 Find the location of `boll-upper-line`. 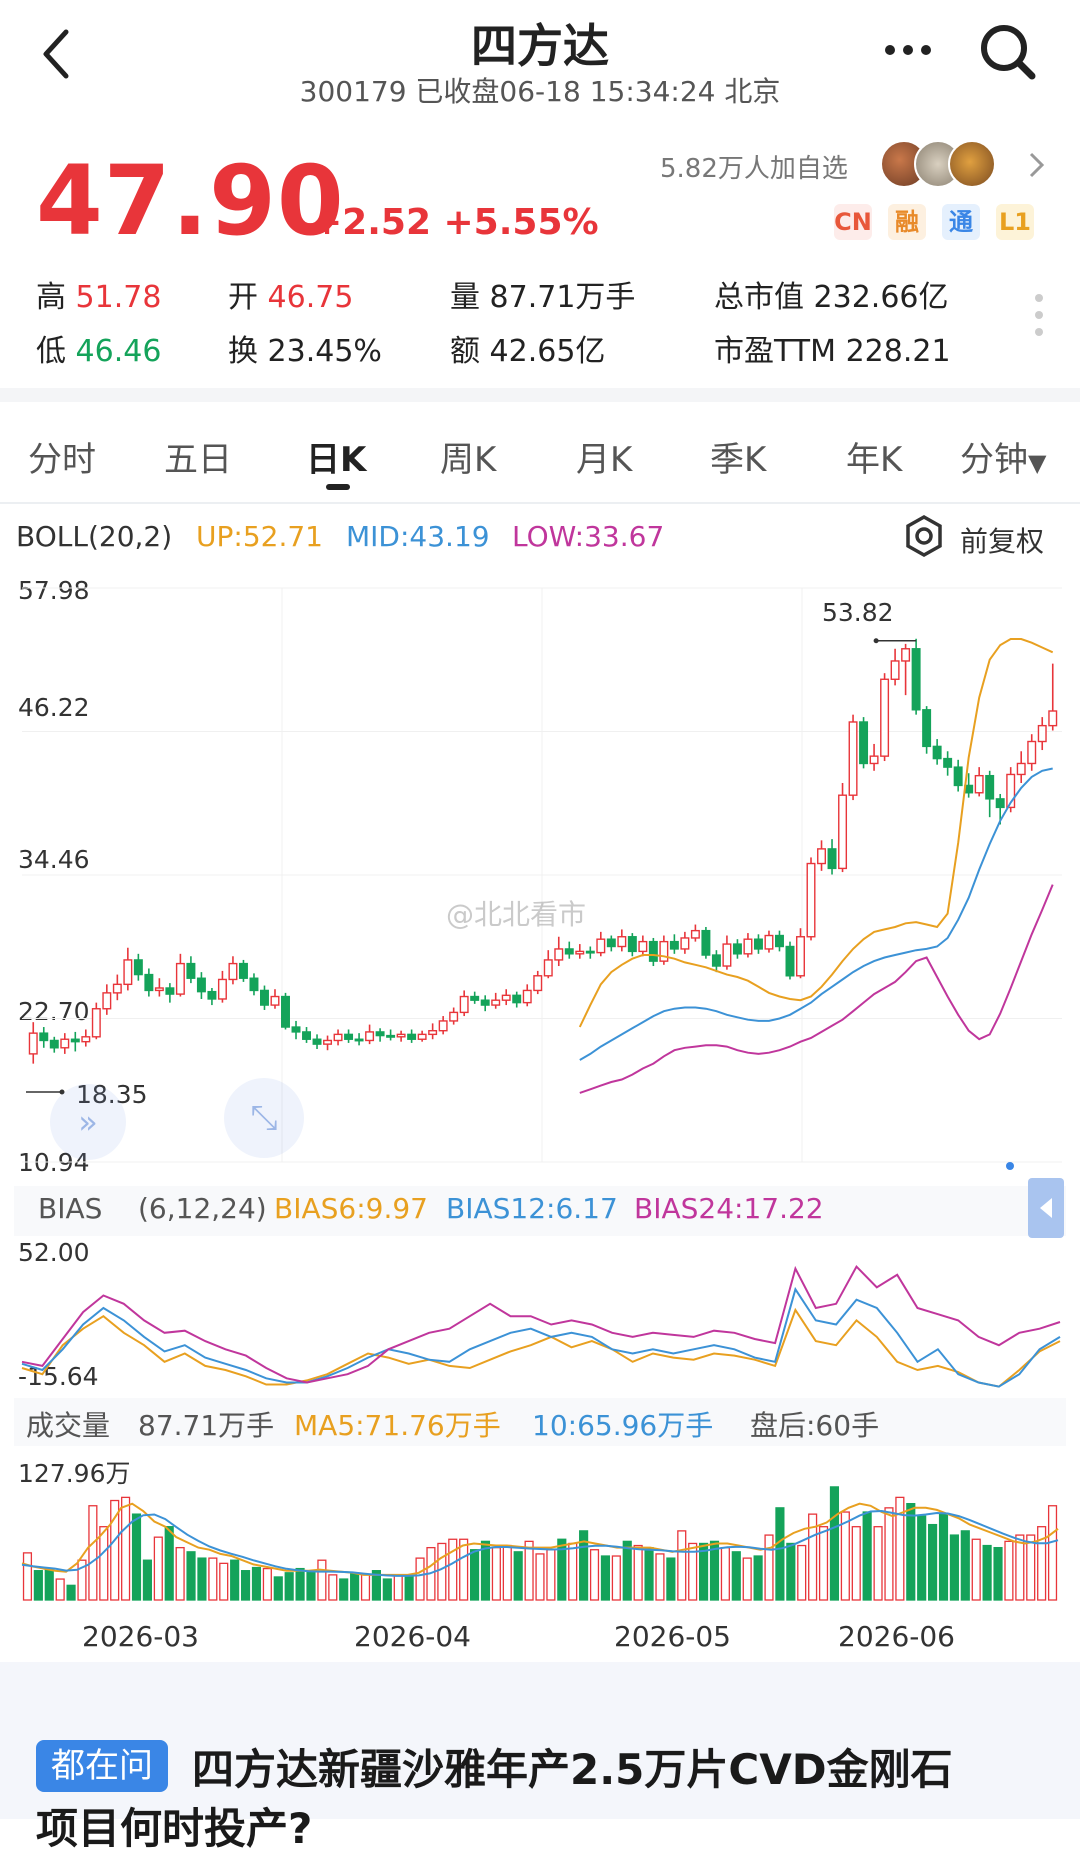

boll-upper-line is located at coordinates (816, 833).